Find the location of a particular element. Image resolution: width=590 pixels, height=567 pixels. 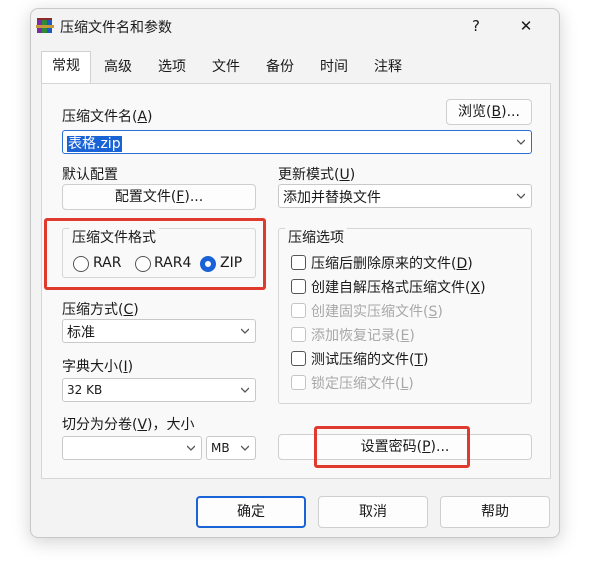

archive-format-title: 压缩文件格式 is located at coordinates (114, 237).